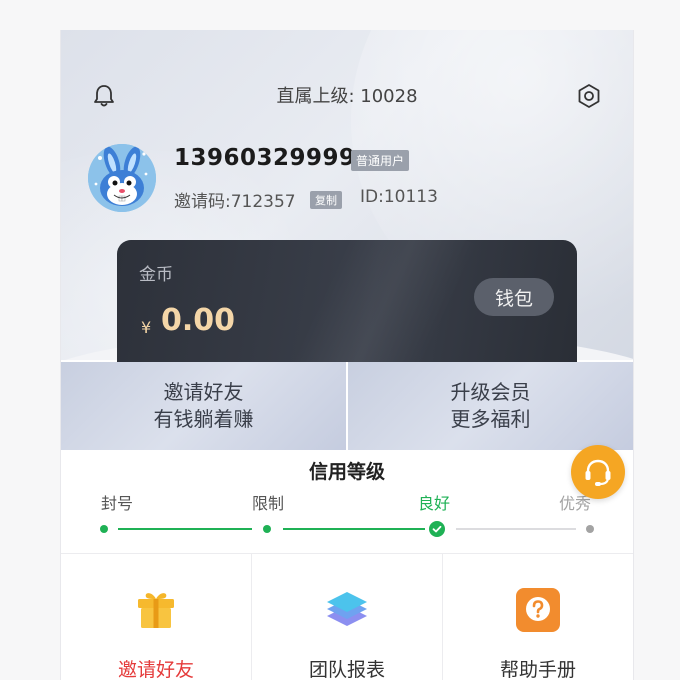  What do you see at coordinates (155, 669) in the screenshot?
I see `menu-label: 邀请好友` at bounding box center [155, 669].